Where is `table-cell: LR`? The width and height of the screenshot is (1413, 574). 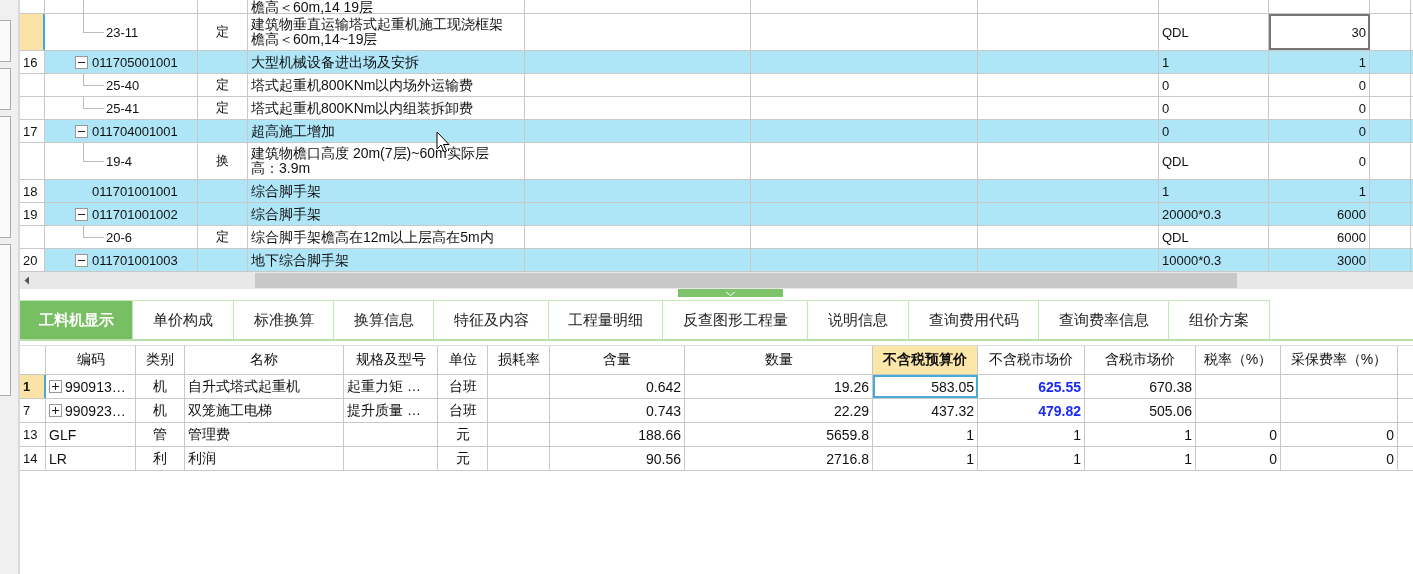 table-cell: LR is located at coordinates (58, 458).